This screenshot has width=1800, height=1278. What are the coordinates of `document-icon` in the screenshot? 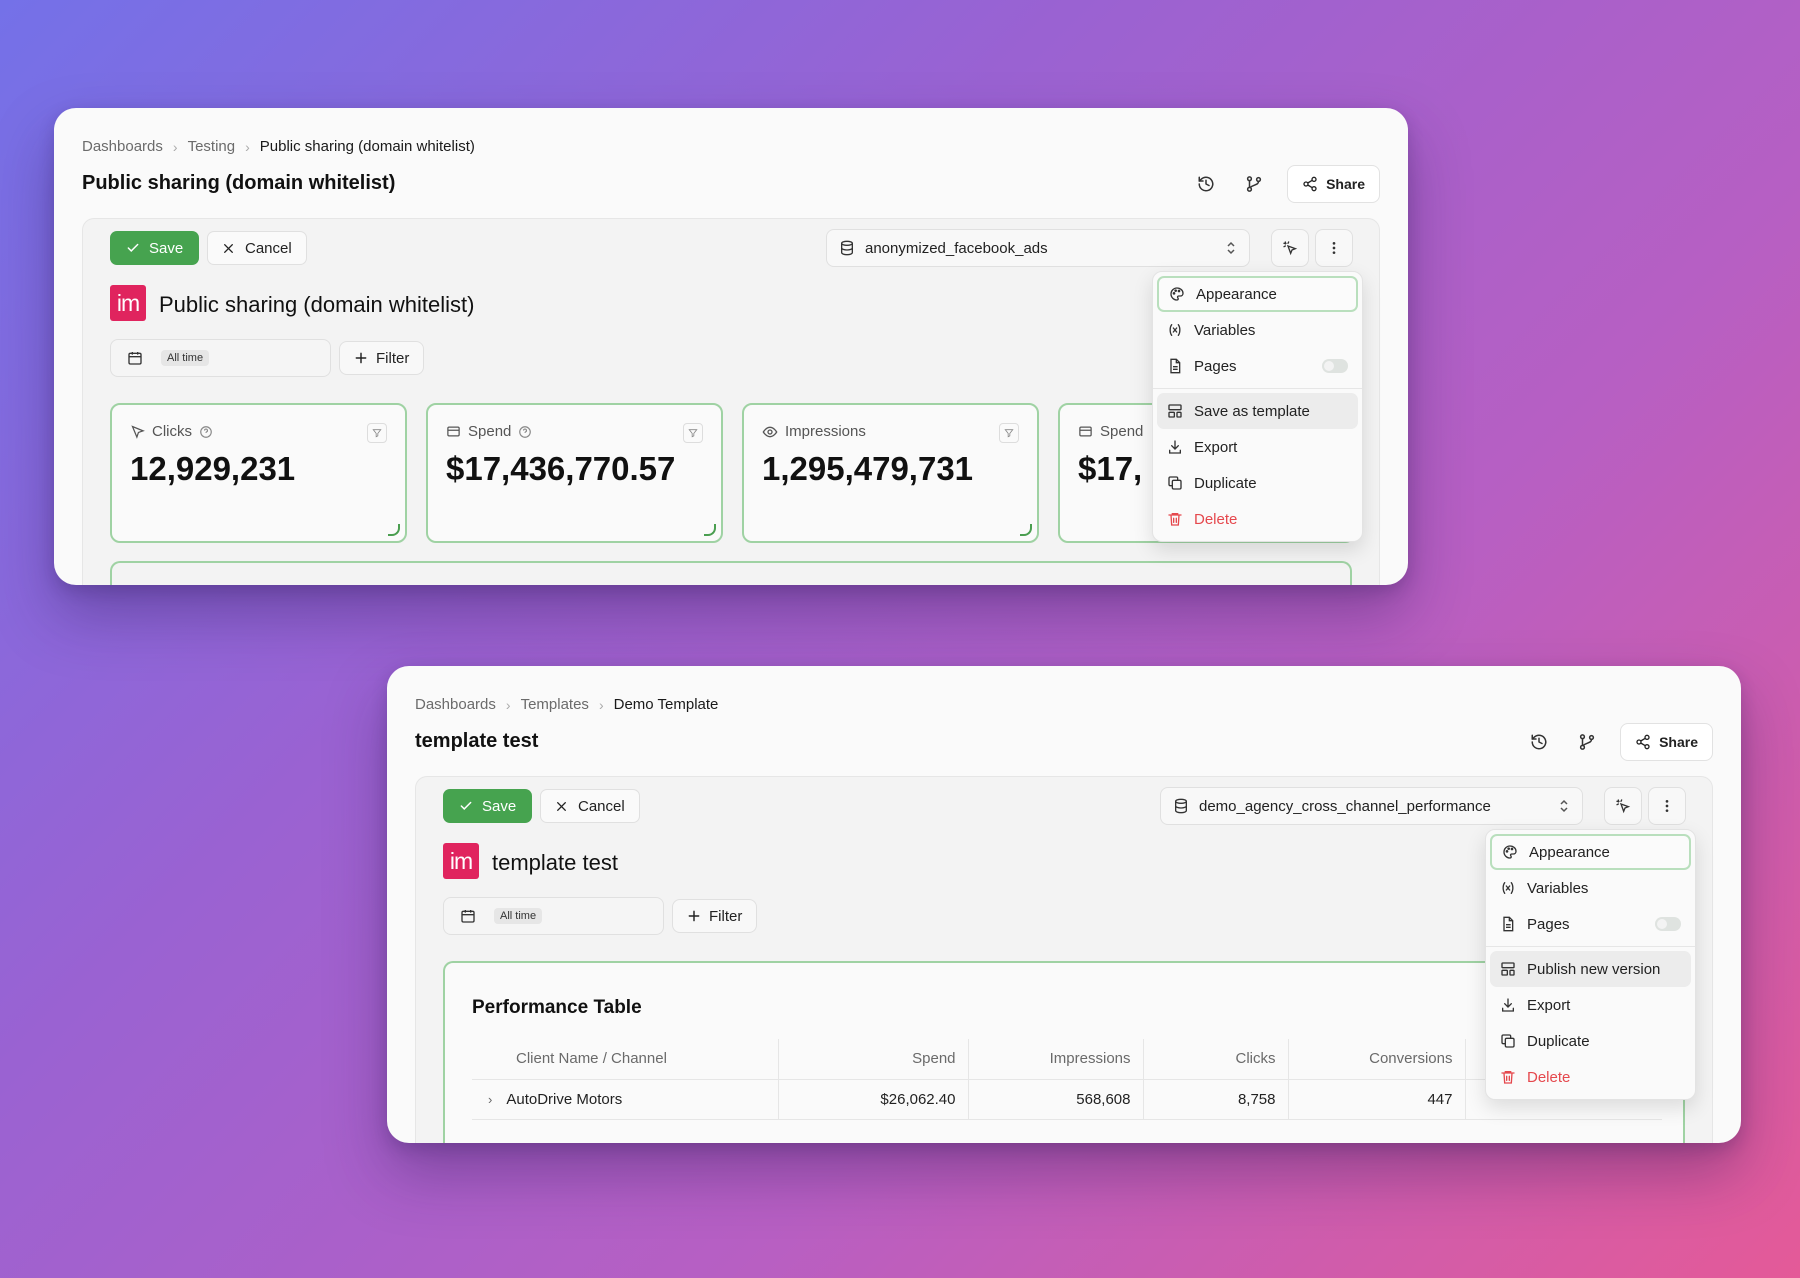 It's located at (1175, 366).